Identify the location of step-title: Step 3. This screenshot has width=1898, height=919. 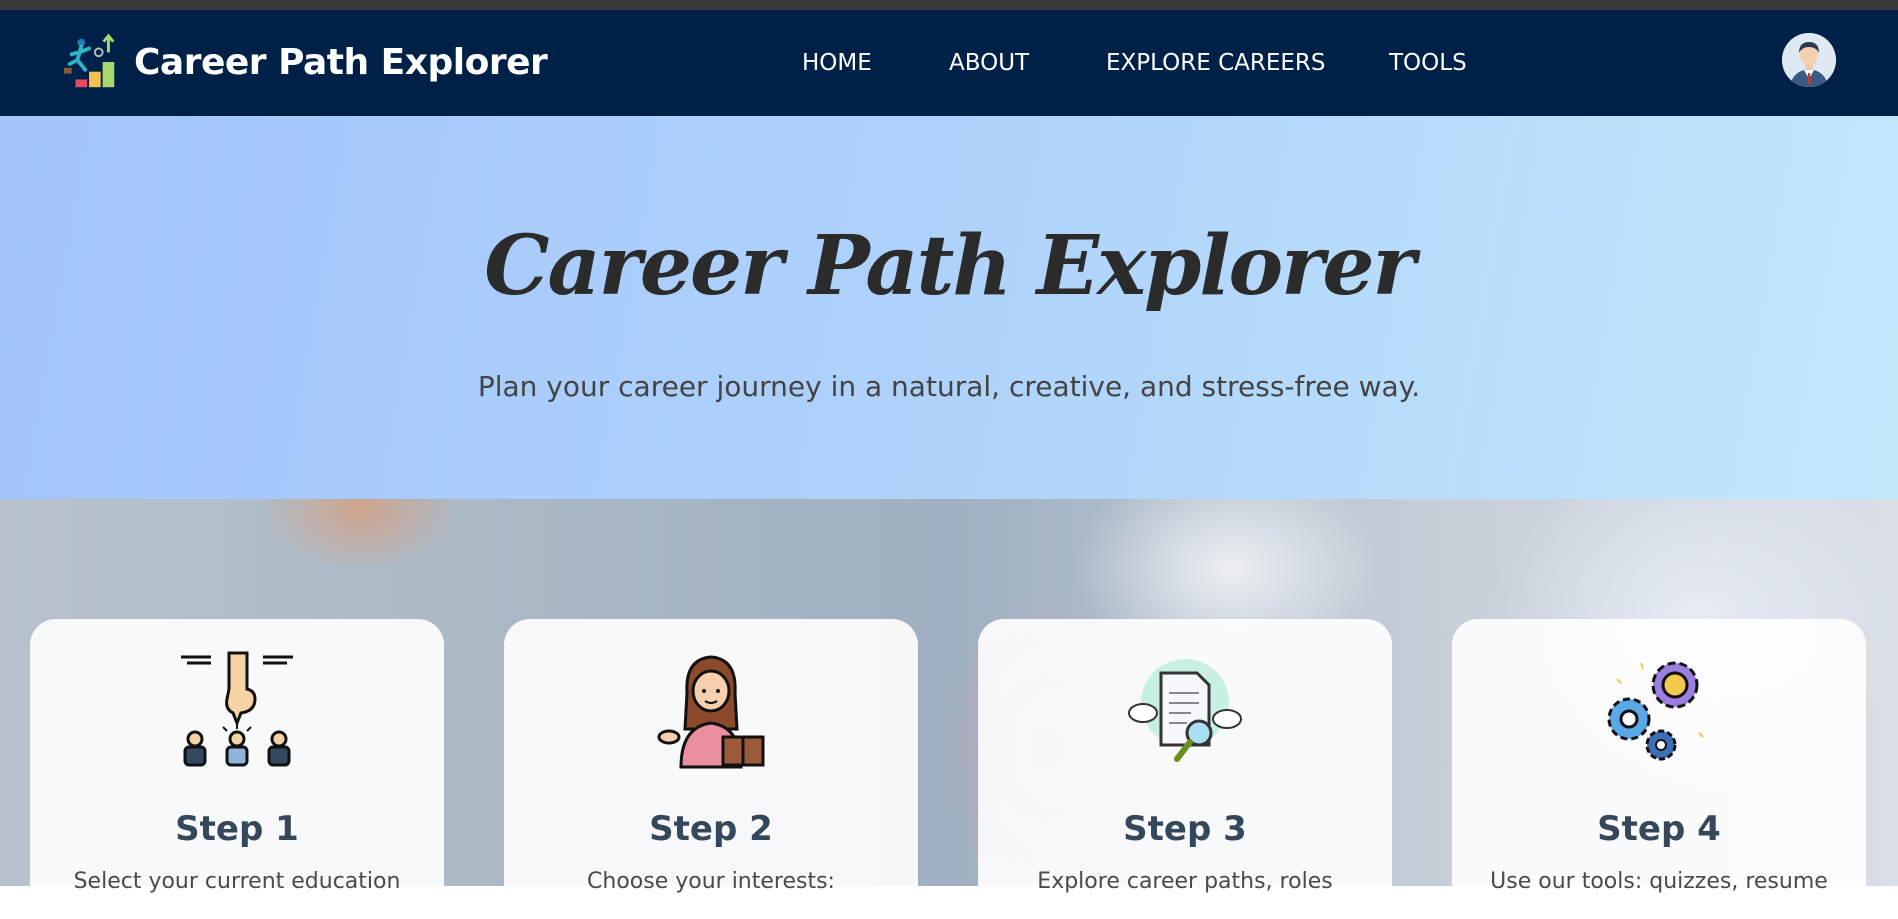
(1185, 829).